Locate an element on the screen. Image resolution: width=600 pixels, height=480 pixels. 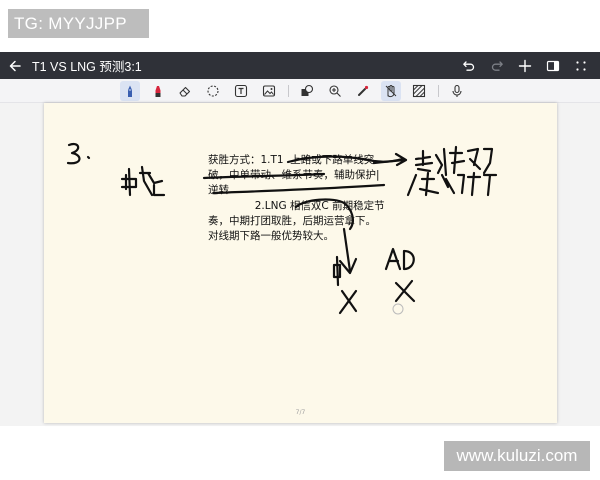
title-bar: T1 VS LNG 预测3:1 is located at coordinates (300, 65).